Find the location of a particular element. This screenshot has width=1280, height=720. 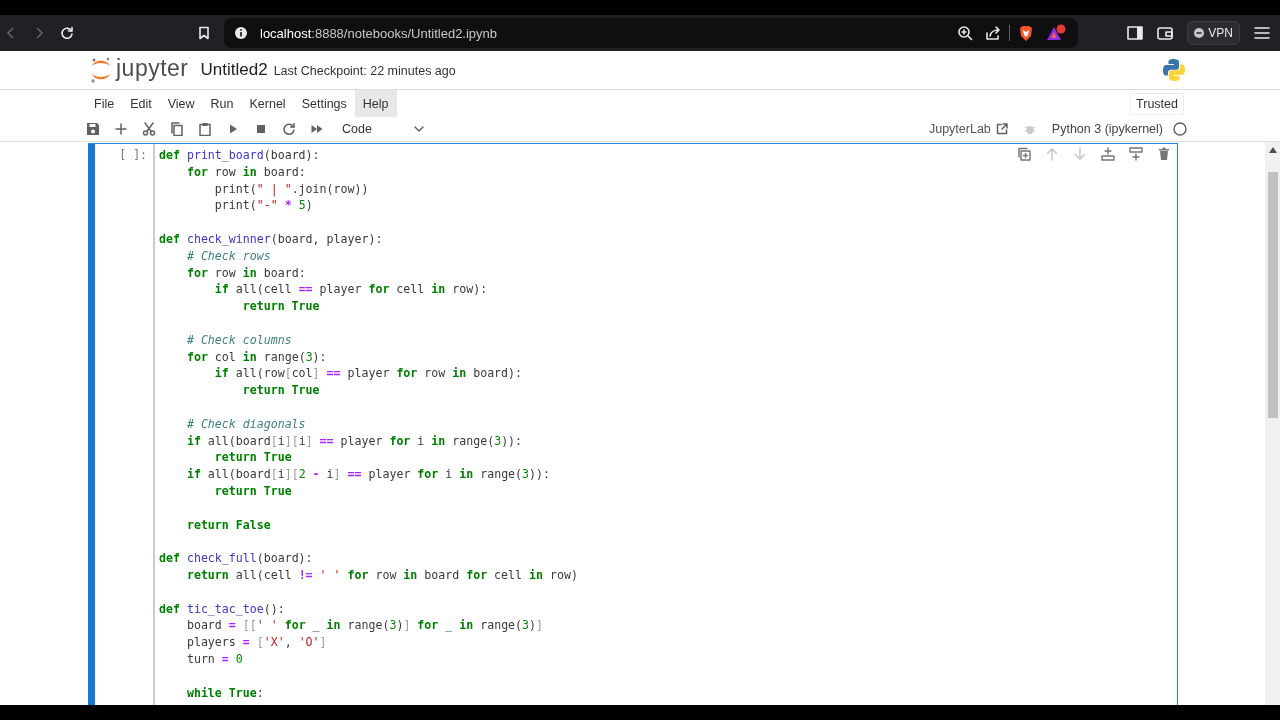

notebook-title: Untitled2 is located at coordinates (234, 70).